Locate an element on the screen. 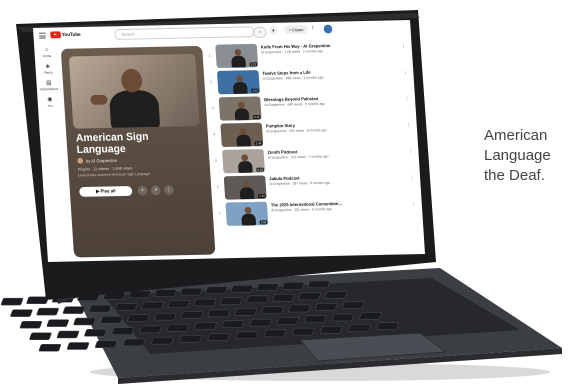 This screenshot has width=579, height=387. save-playlist-icon: + is located at coordinates (142, 190).